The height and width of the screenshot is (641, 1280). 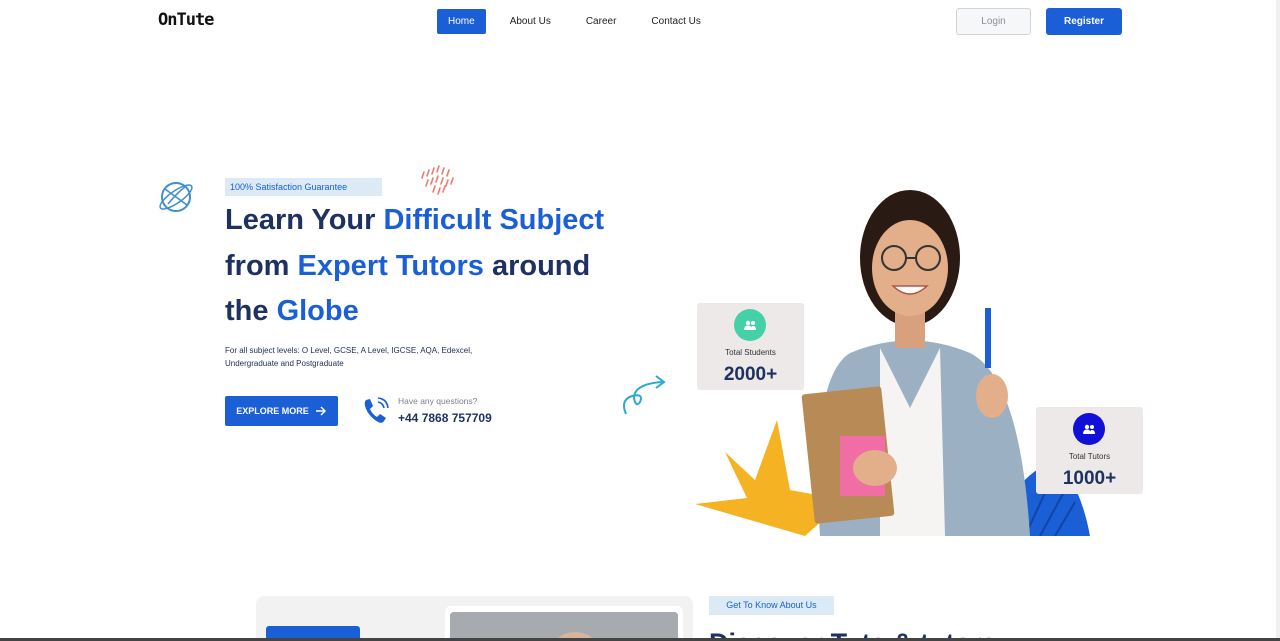 What do you see at coordinates (320, 411) in the screenshot?
I see `arrow-right-icon` at bounding box center [320, 411].